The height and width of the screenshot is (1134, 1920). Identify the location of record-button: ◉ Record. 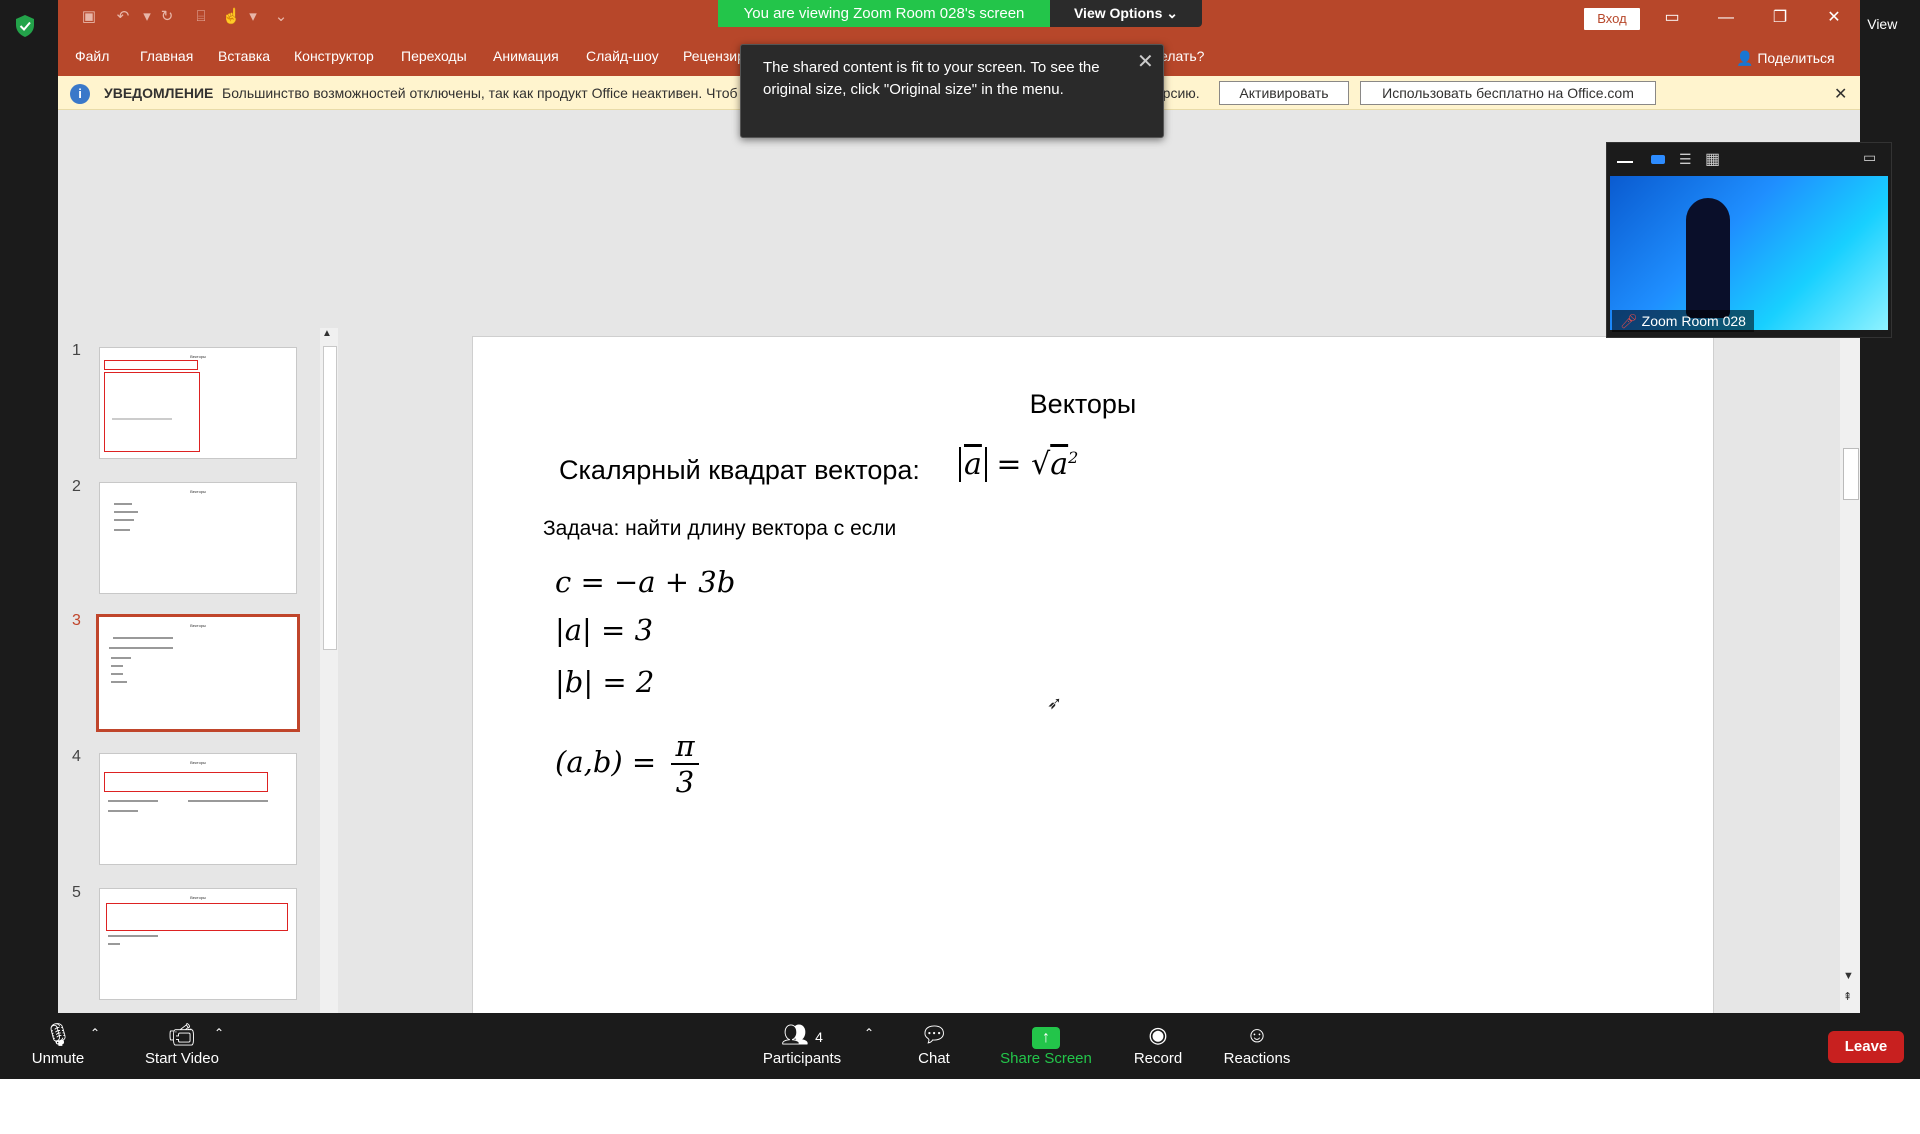
(1158, 1043).